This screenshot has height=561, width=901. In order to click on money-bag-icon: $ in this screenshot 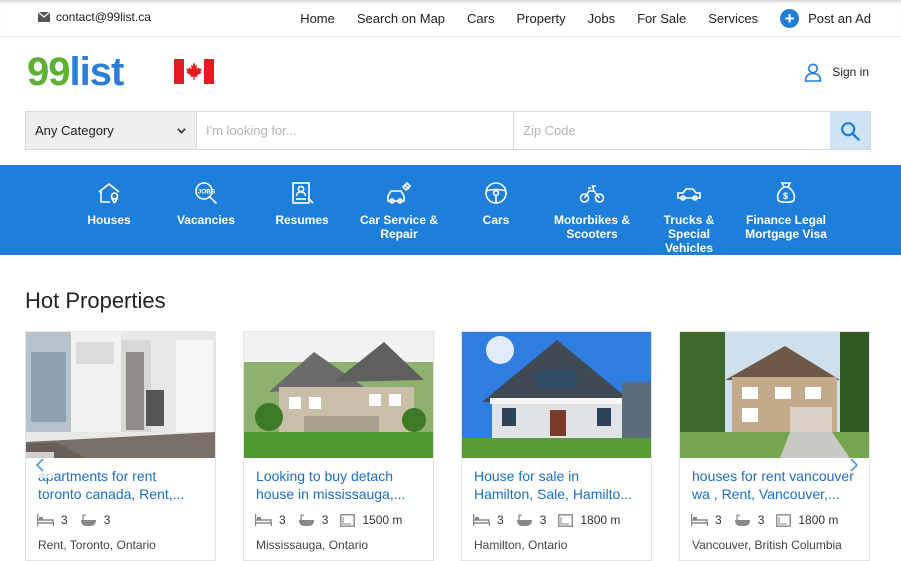, I will do `click(786, 193)`.